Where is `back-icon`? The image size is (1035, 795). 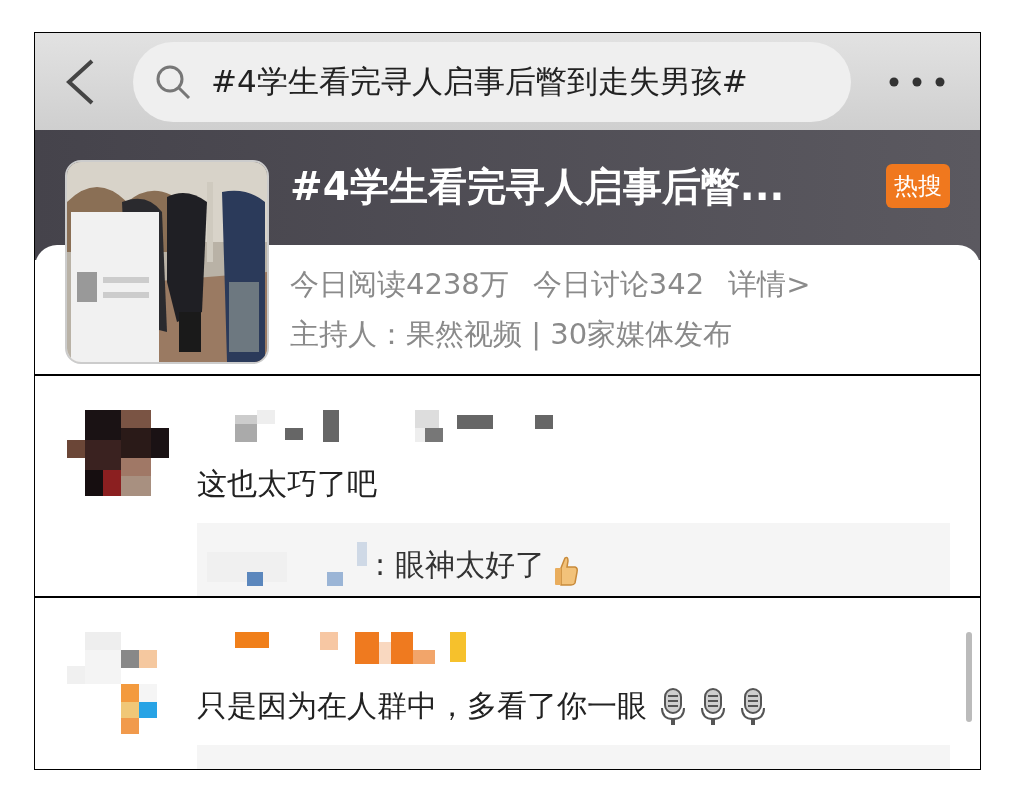 back-icon is located at coordinates (80, 81).